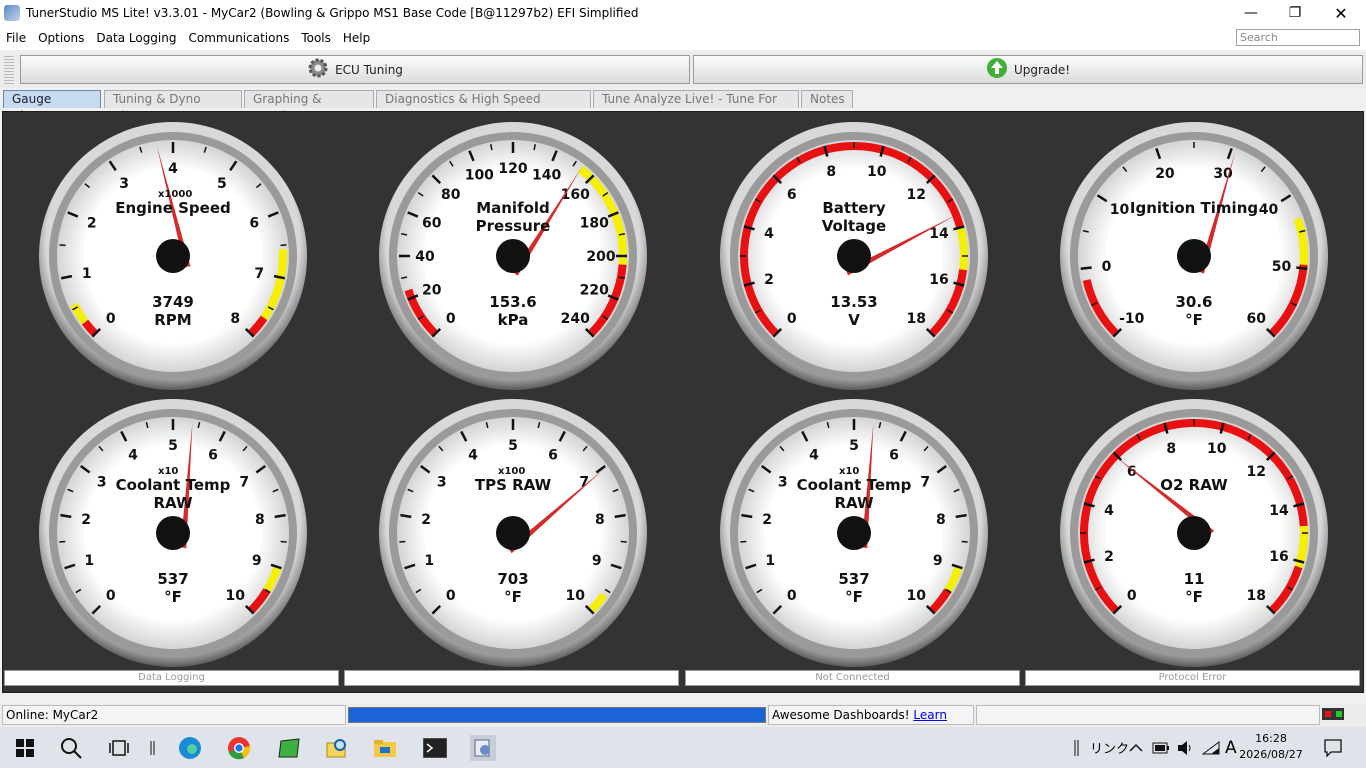 This screenshot has width=1366, height=768. I want to click on tab-notes: Notes, so click(827, 99).